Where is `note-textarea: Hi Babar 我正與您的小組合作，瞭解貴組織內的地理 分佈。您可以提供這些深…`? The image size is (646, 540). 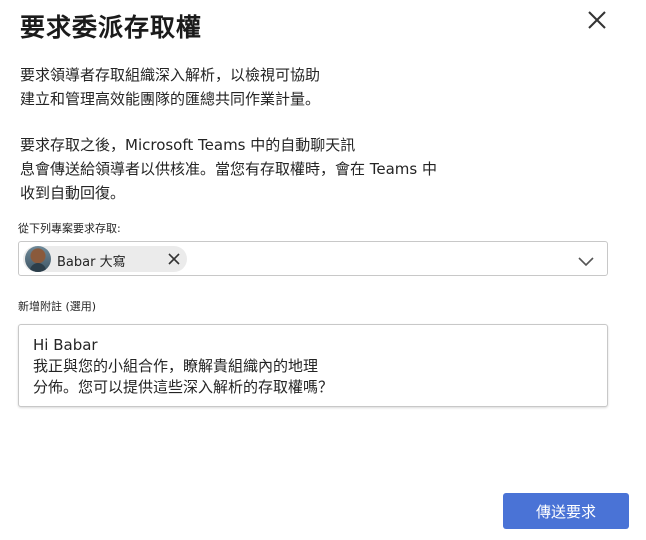
note-textarea: Hi Babar 我正與您的小組合作，瞭解貴組織內的地理 分佈。您可以提供這些深… is located at coordinates (313, 365).